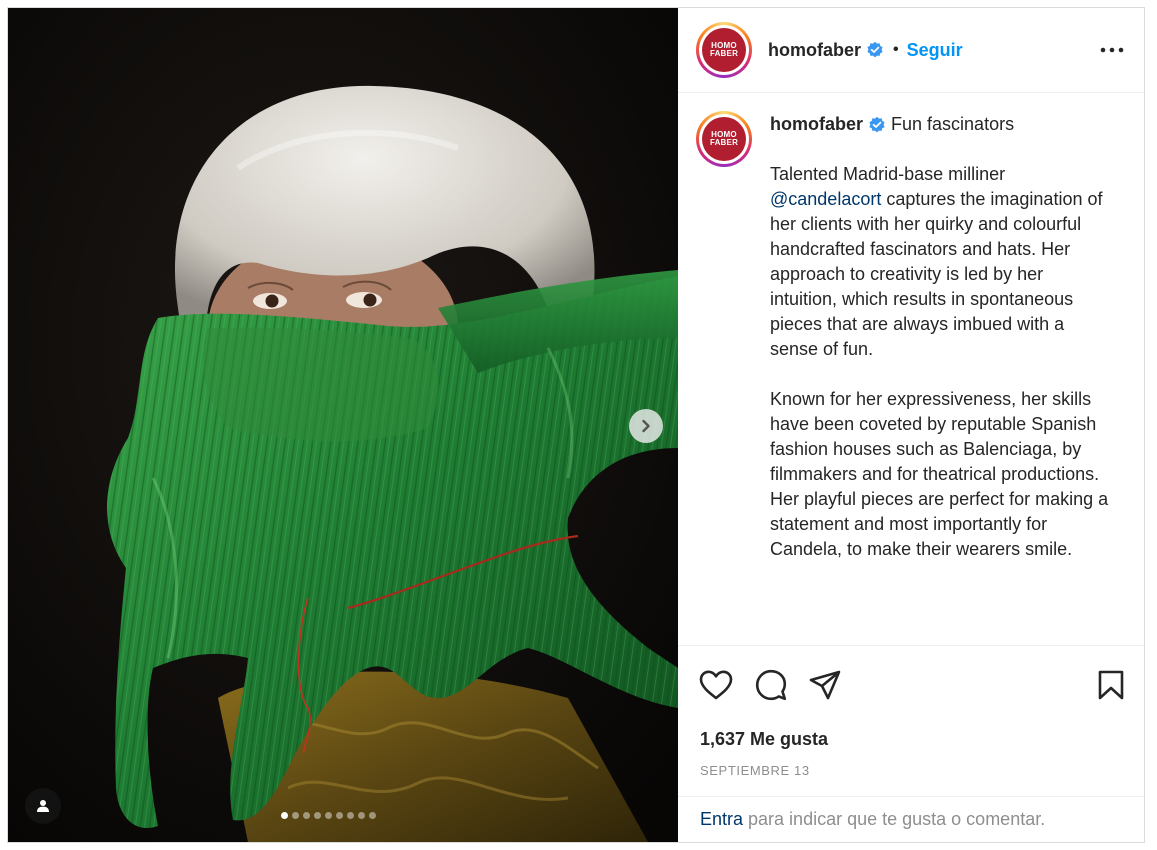 This screenshot has height=850, width=1157. I want to click on more-options-icon, so click(1112, 50).